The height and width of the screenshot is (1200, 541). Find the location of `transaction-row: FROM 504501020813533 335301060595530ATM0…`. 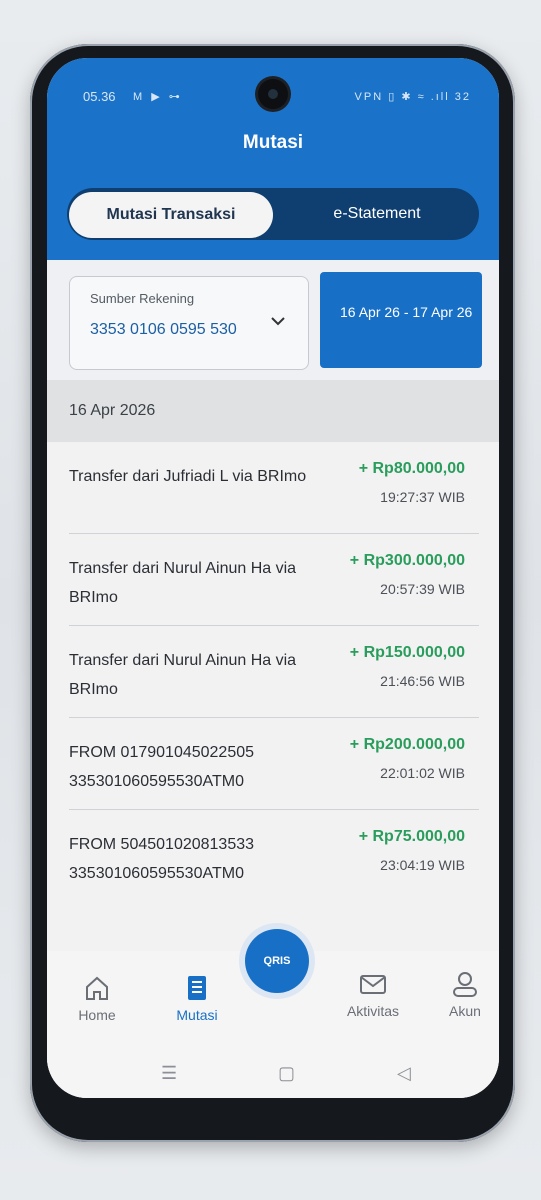

transaction-row: FROM 504501020813533 335301060595530ATM0… is located at coordinates (273, 856).